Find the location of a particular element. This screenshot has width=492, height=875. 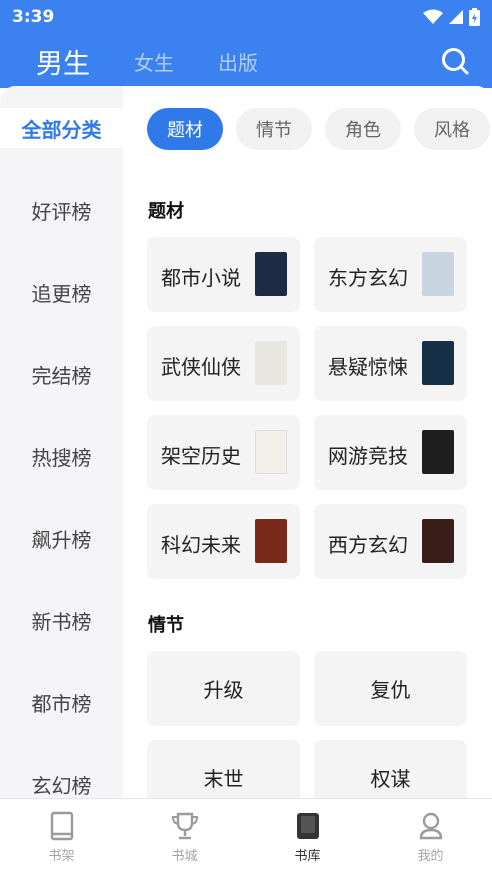

signal-icon is located at coordinates (456, 17).